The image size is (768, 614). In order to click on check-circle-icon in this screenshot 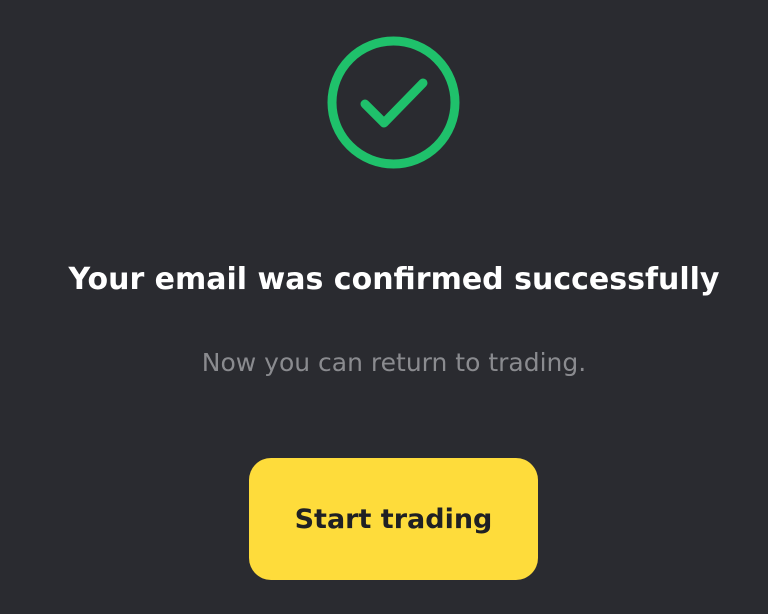, I will do `click(393, 102)`.